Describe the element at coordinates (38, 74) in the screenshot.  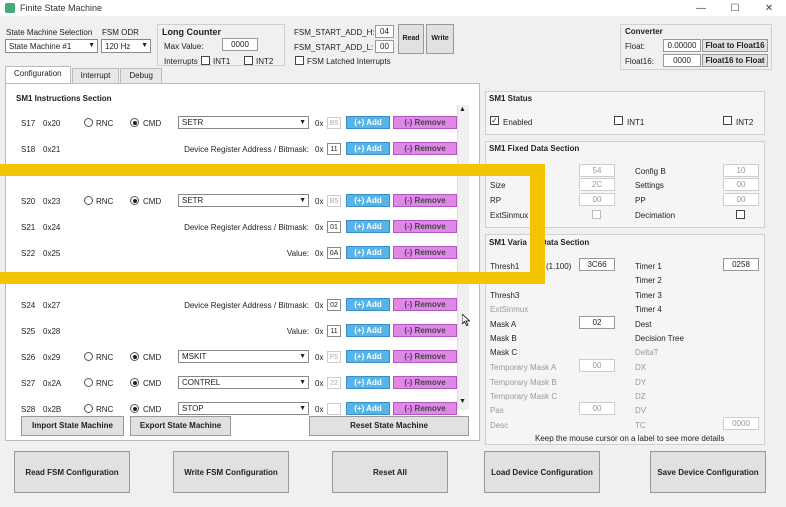
I see `tab-configuration: Configuration` at that location.